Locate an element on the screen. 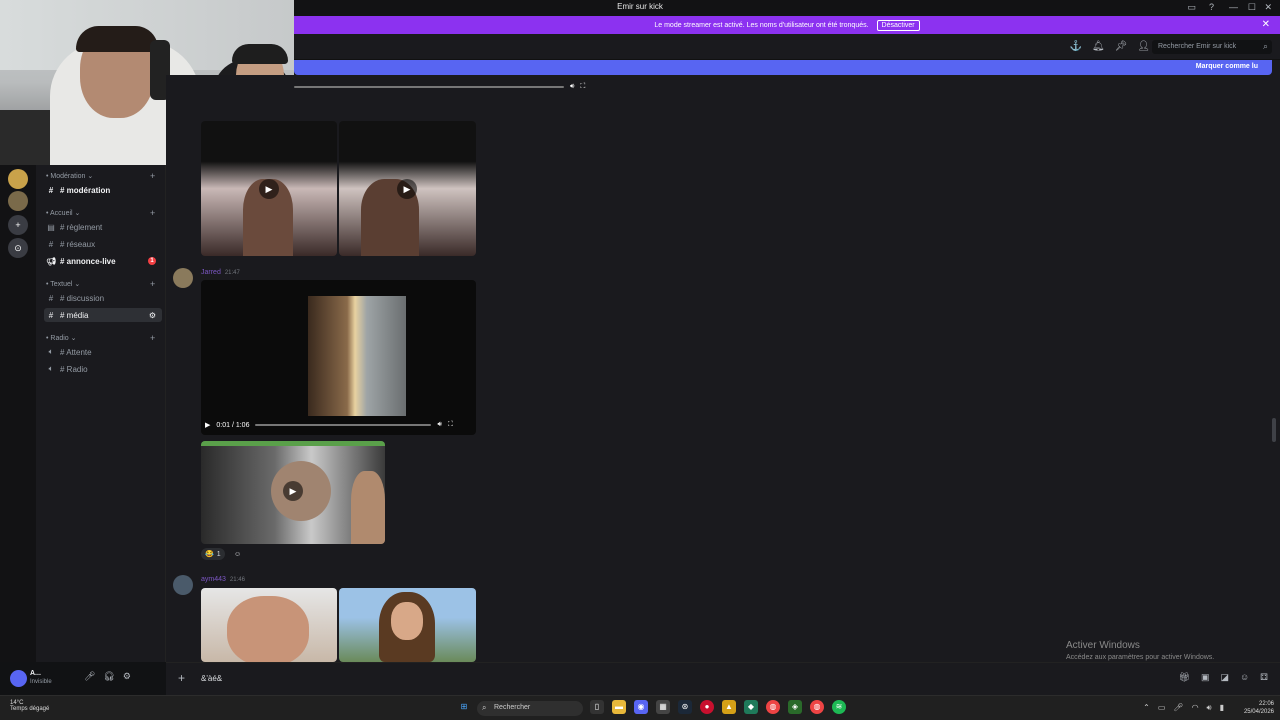  server-icon-emir is located at coordinates (18, 179).